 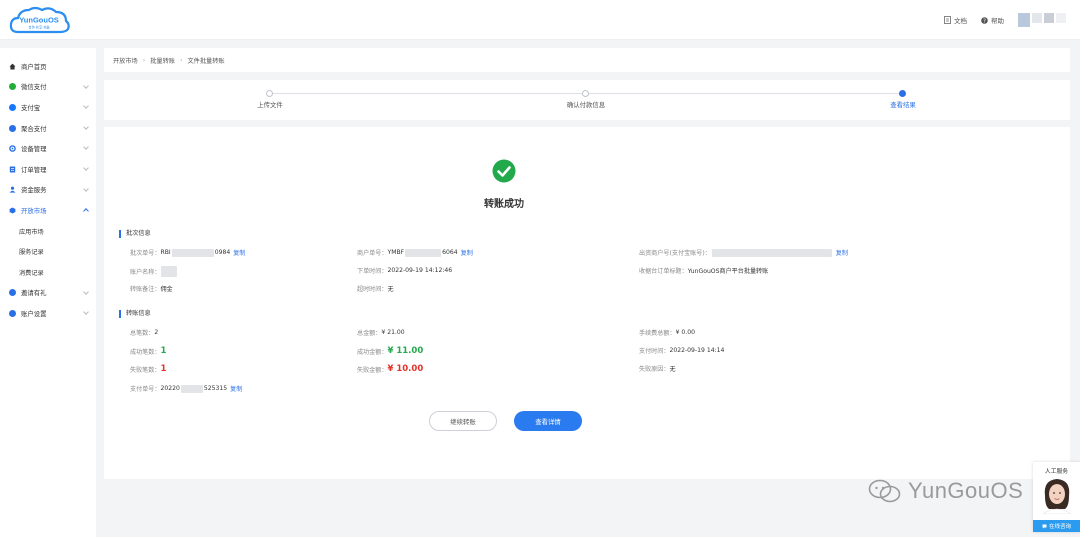 I want to click on merchant-no-prefix: YMBF, so click(x=396, y=252).